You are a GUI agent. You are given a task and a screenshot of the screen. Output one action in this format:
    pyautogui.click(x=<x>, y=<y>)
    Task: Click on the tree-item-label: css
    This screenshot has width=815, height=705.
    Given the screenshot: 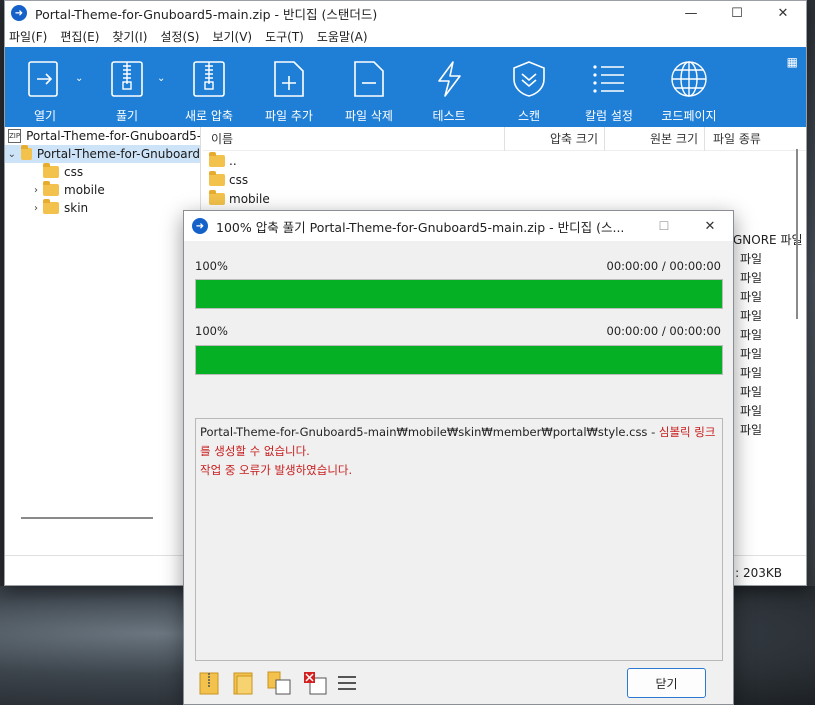 What is the action you would take?
    pyautogui.click(x=74, y=172)
    